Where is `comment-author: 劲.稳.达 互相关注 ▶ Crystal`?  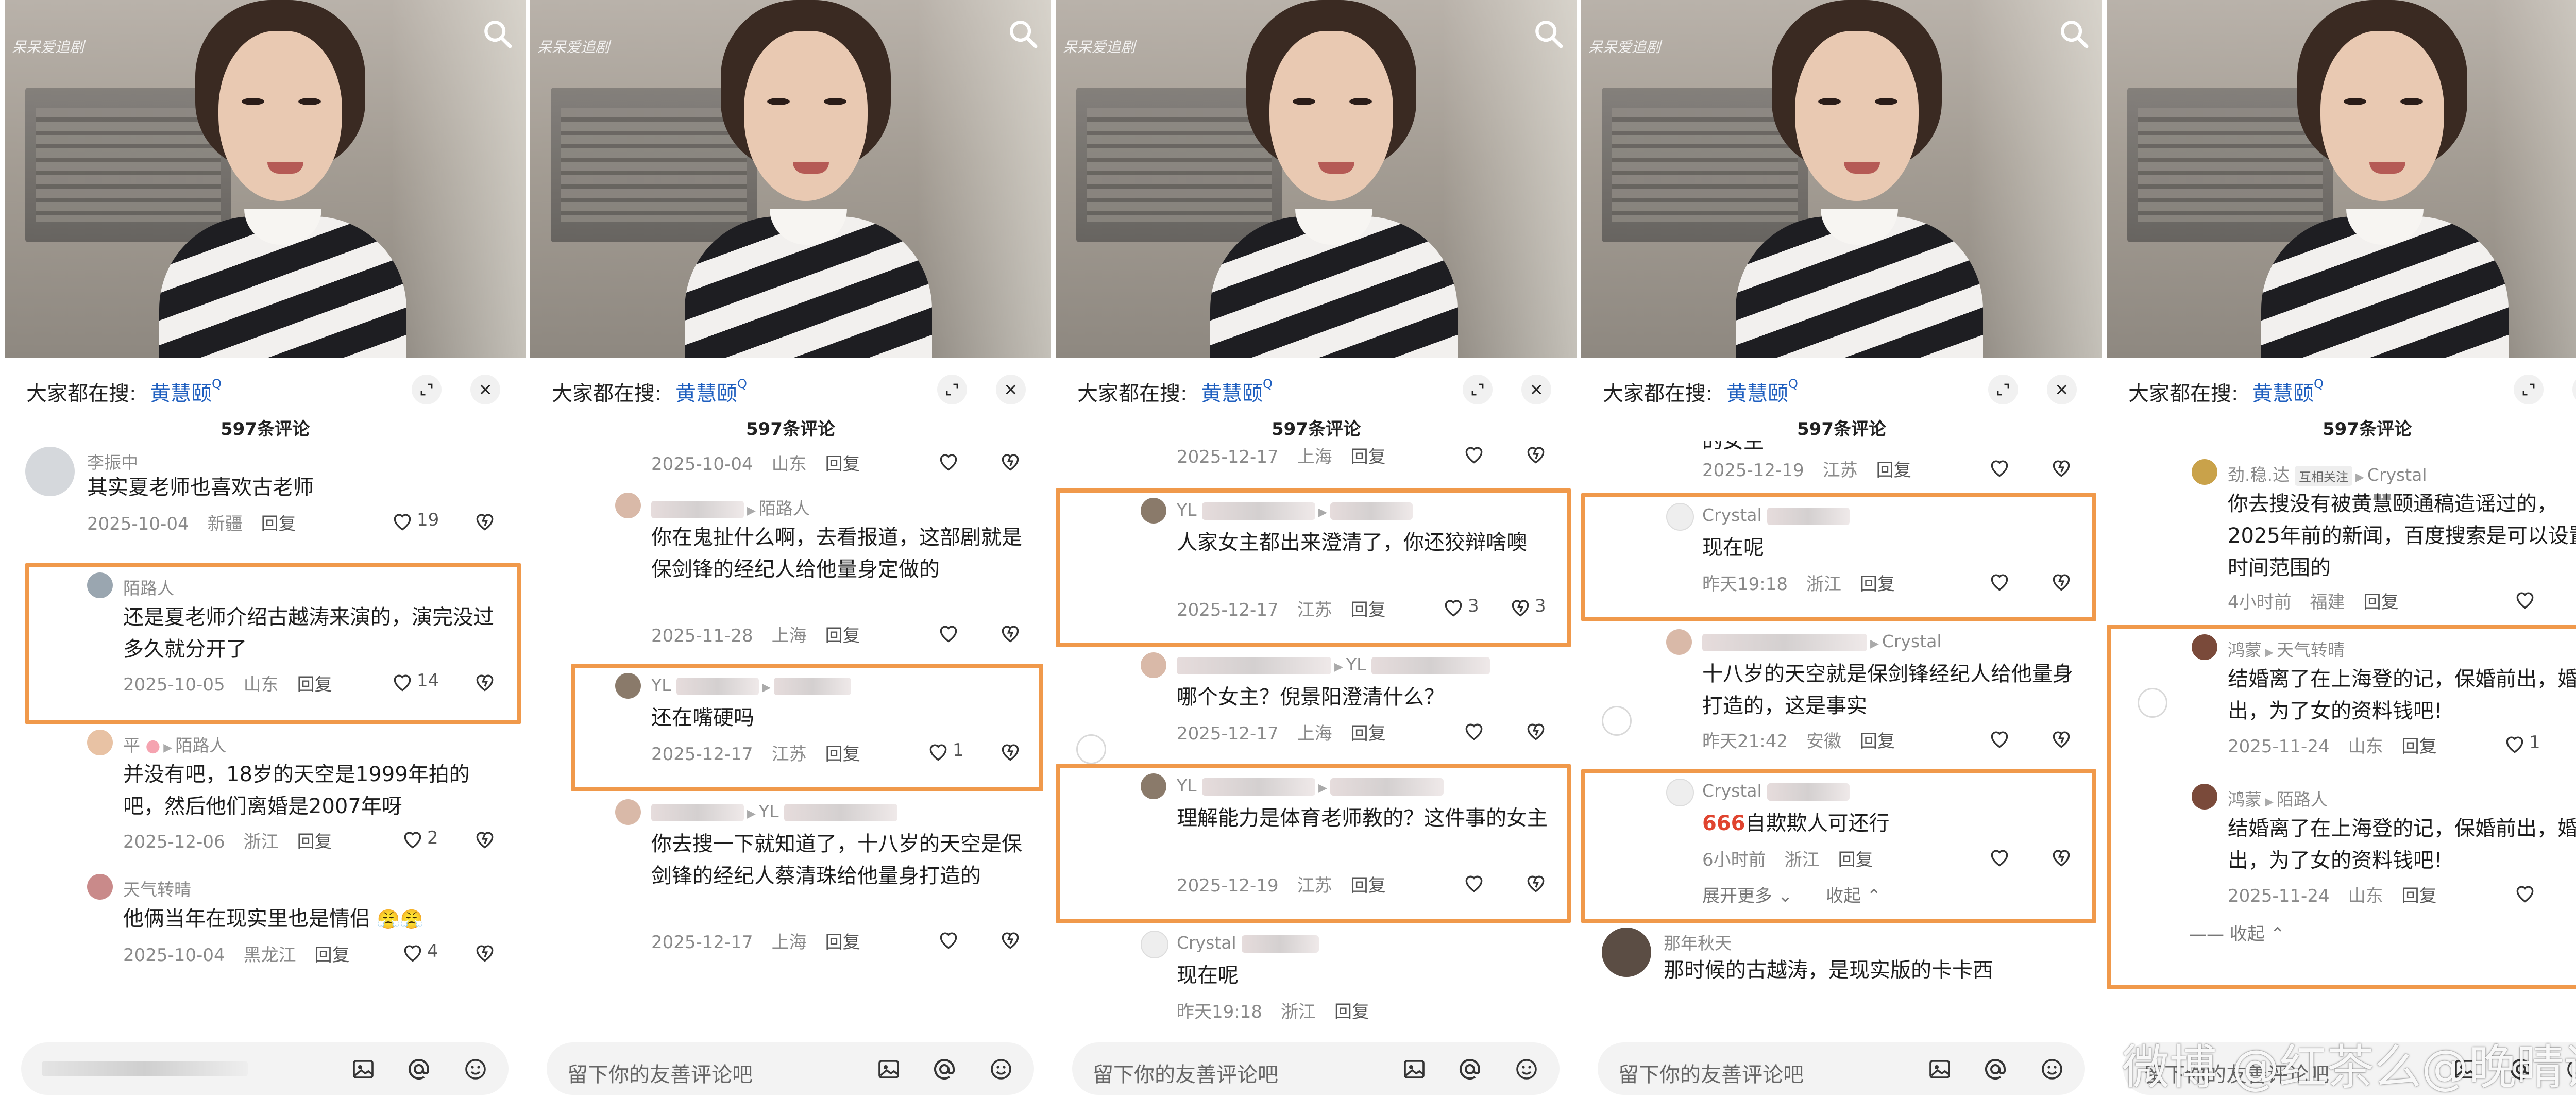 comment-author: 劲.稳.达 互相关注 ▶ Crystal is located at coordinates (2327, 473).